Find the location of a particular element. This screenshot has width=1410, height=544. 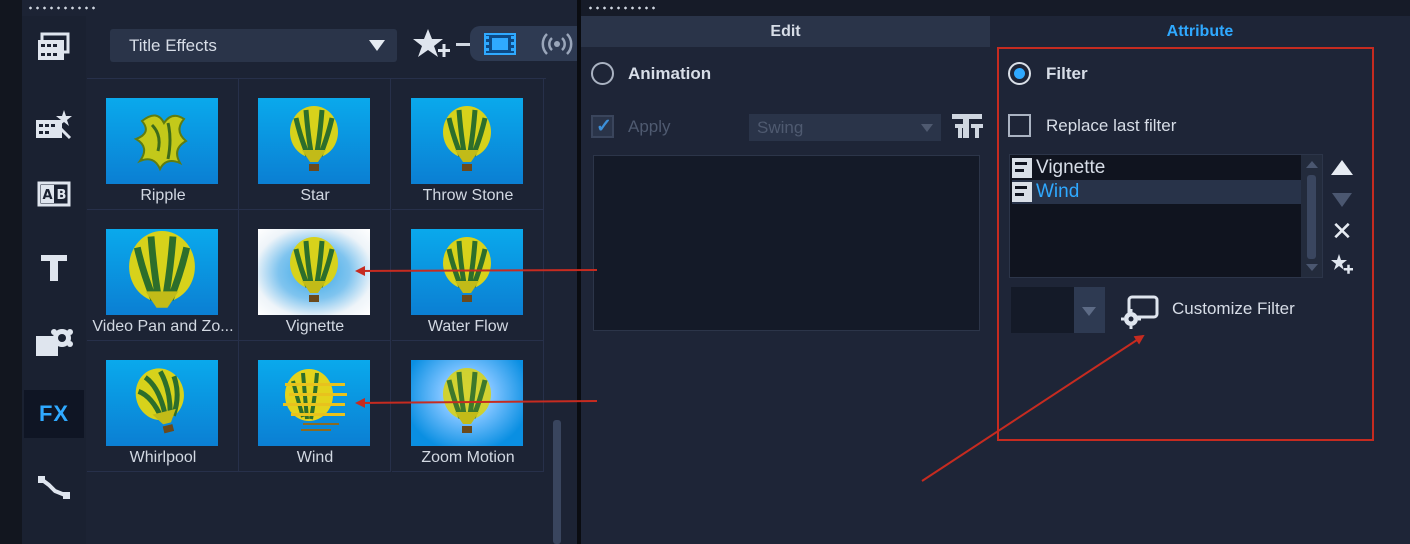

library-category-dropdown: Title Effects is located at coordinates (253, 45).